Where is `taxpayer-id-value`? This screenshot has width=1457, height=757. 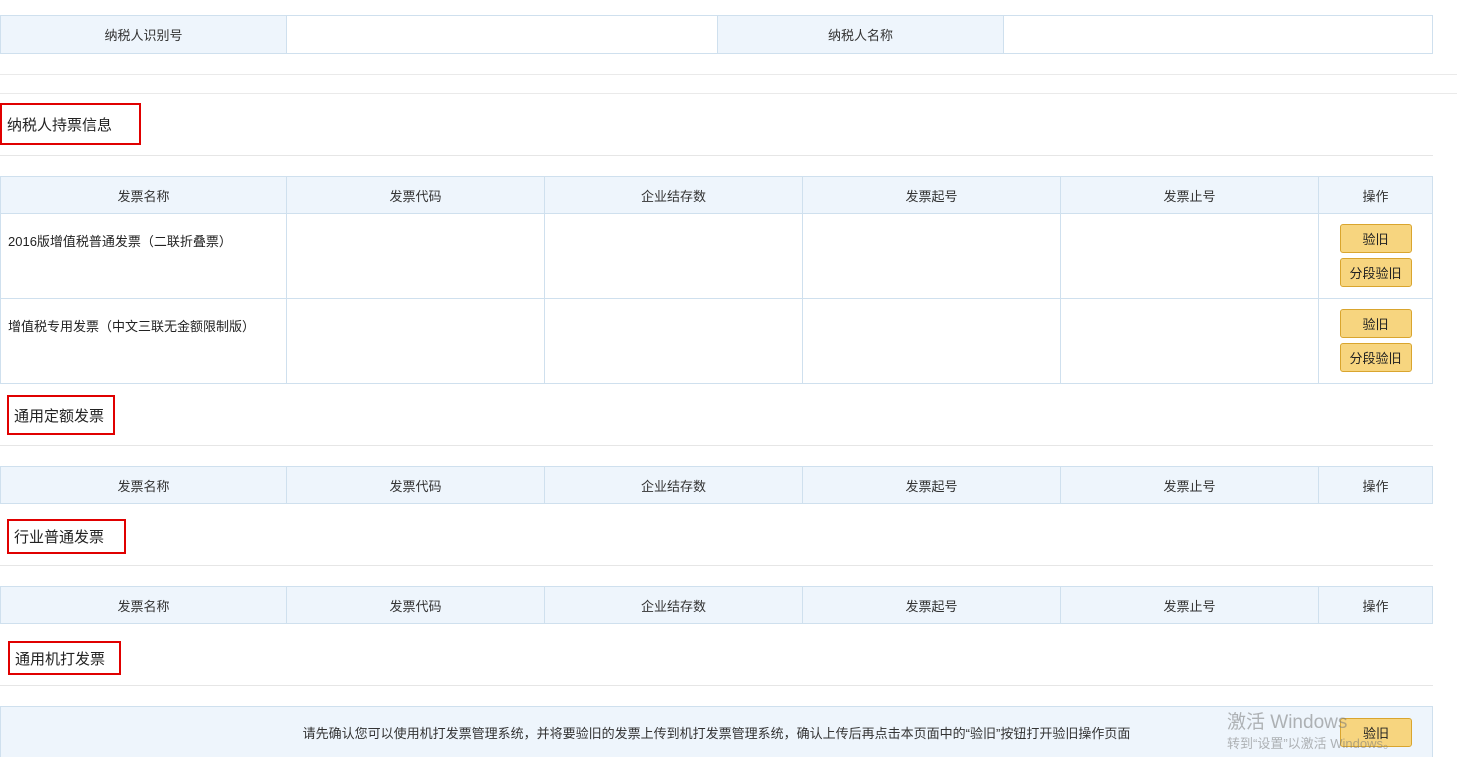 taxpayer-id-value is located at coordinates (502, 34).